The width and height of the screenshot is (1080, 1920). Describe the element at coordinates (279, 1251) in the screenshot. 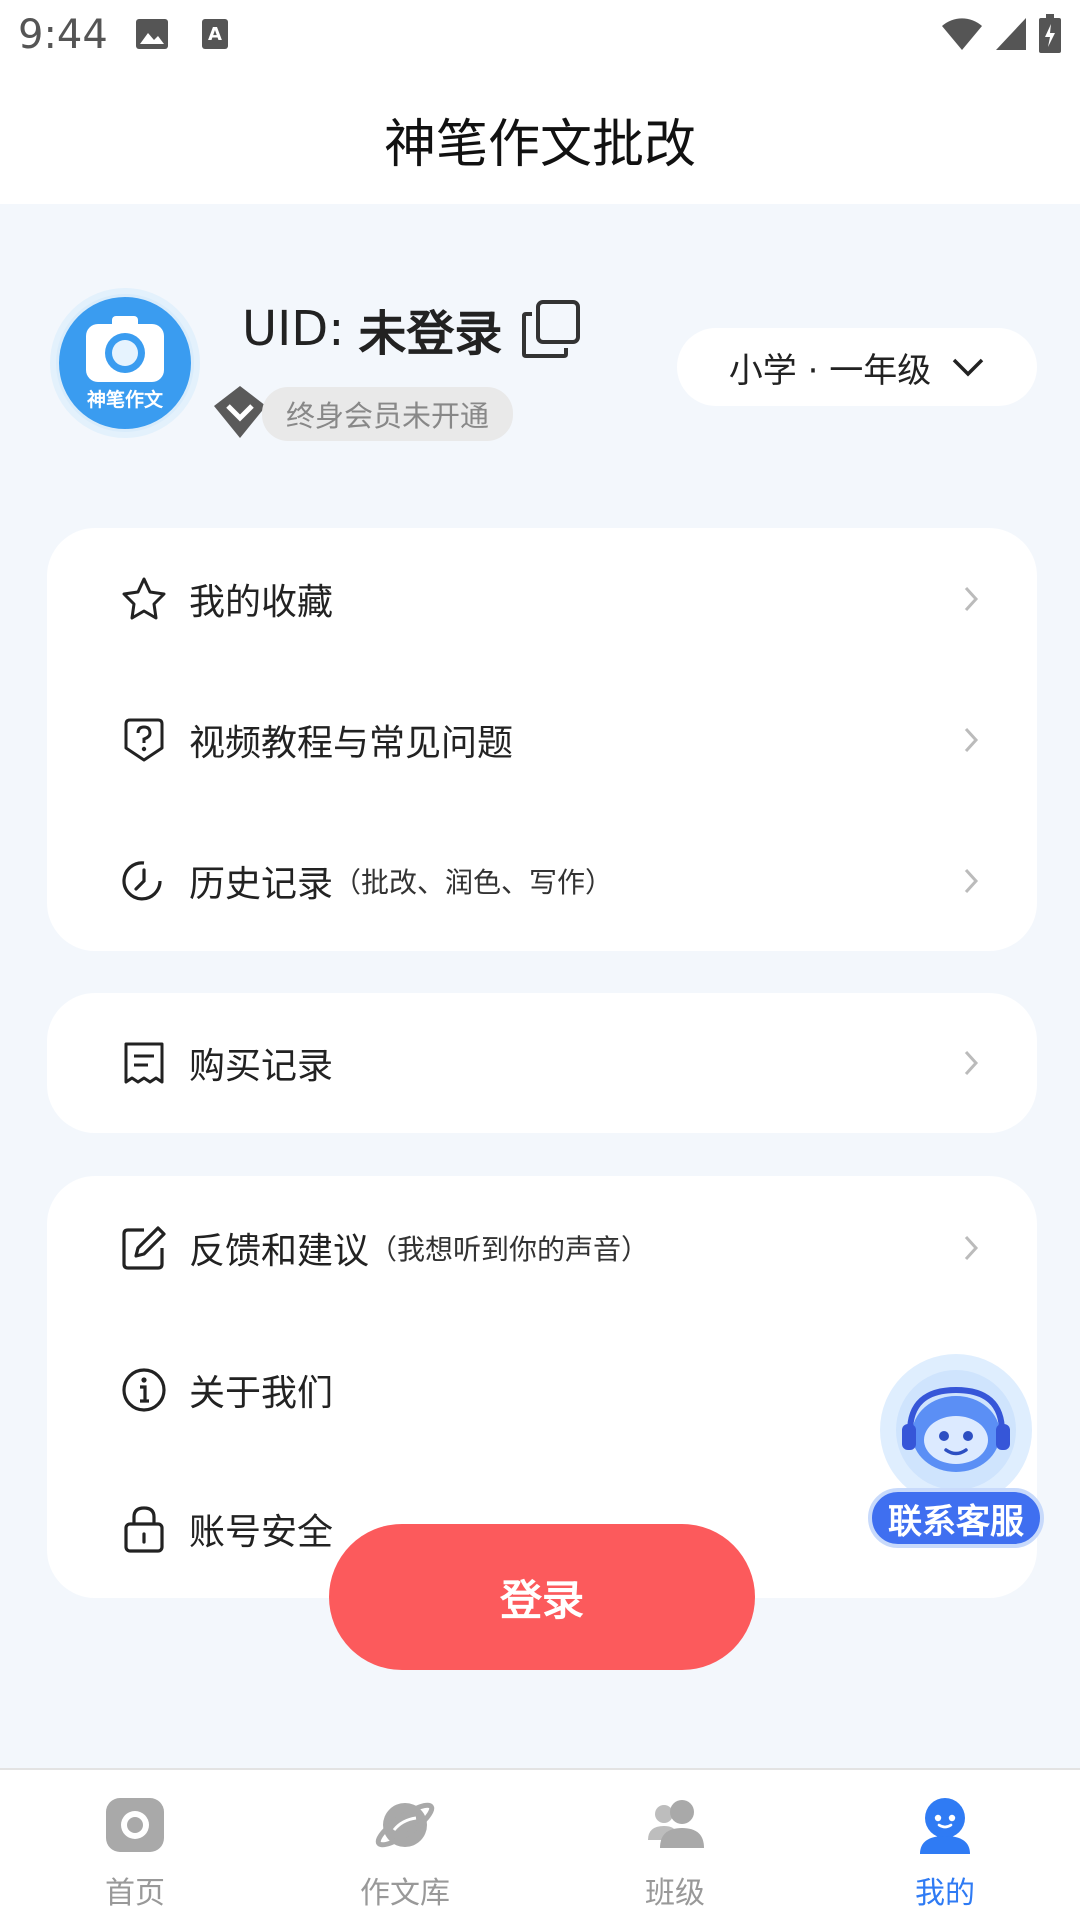

I see `menu-item-label: 反馈和建议` at that location.